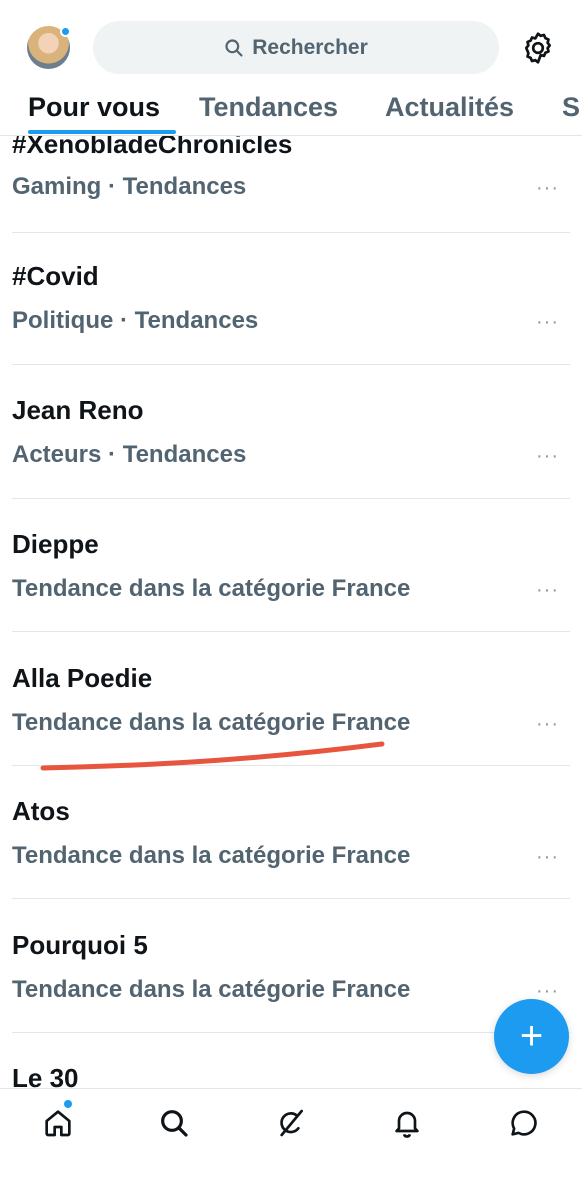  What do you see at coordinates (68, 1104) in the screenshot?
I see `home-notification-dot` at bounding box center [68, 1104].